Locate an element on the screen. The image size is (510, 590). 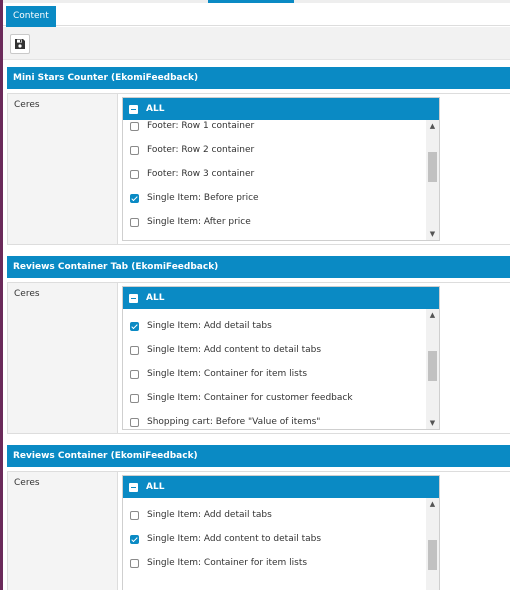
save-button is located at coordinates (20, 44).